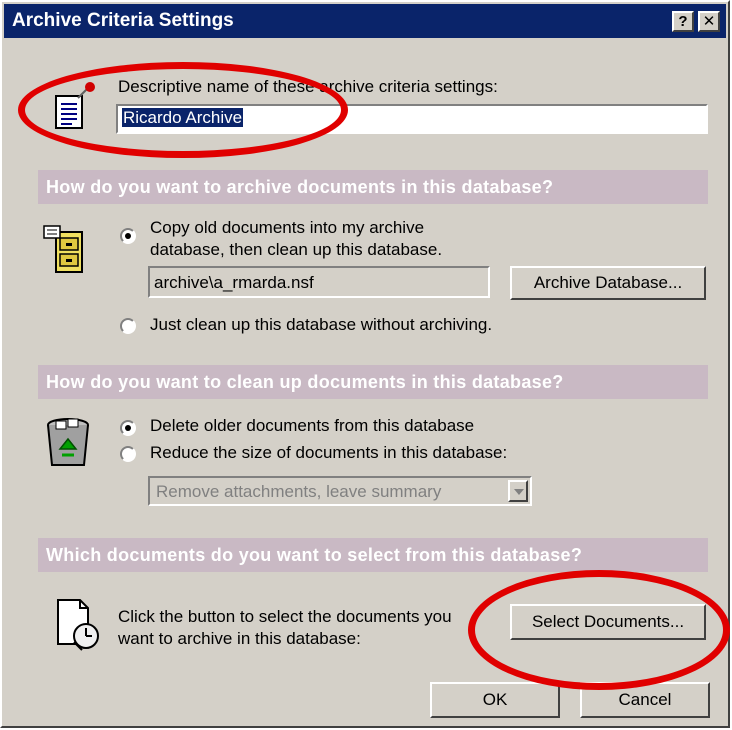 The width and height of the screenshot is (732, 730). What do you see at coordinates (299, 491) in the screenshot?
I see `reduce-method-value: Remove attachments, leave summary` at bounding box center [299, 491].